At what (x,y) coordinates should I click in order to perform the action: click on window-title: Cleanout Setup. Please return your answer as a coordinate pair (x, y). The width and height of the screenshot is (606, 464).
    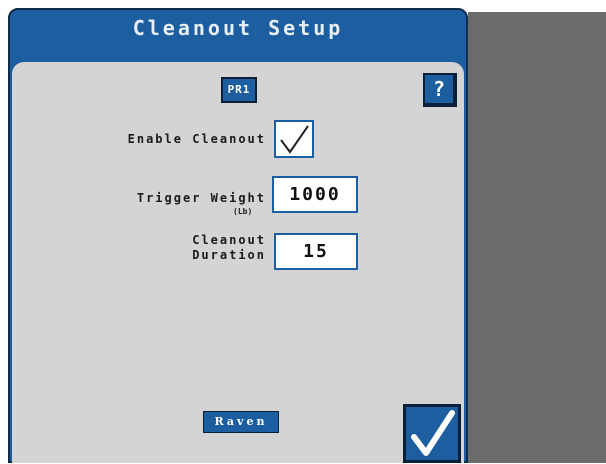
    Looking at the image, I should click on (238, 28).